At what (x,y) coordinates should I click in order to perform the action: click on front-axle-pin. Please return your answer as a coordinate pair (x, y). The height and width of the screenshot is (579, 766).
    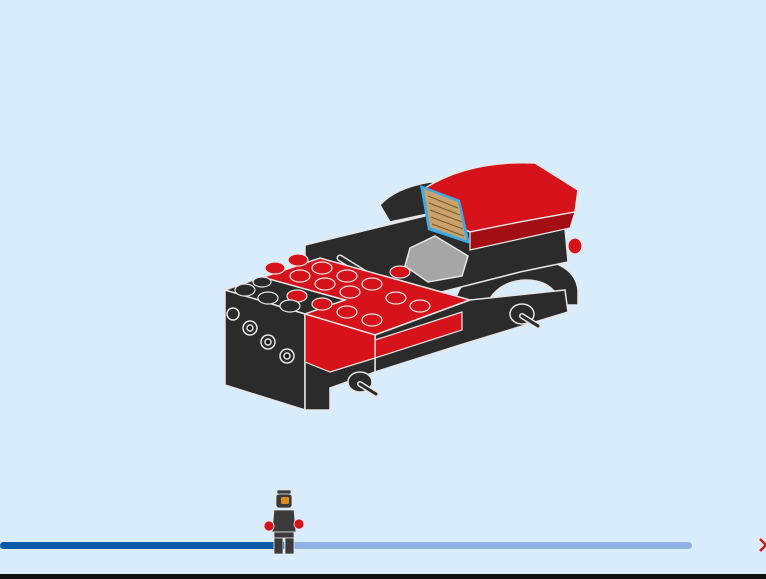
    Looking at the image, I should click on (363, 384).